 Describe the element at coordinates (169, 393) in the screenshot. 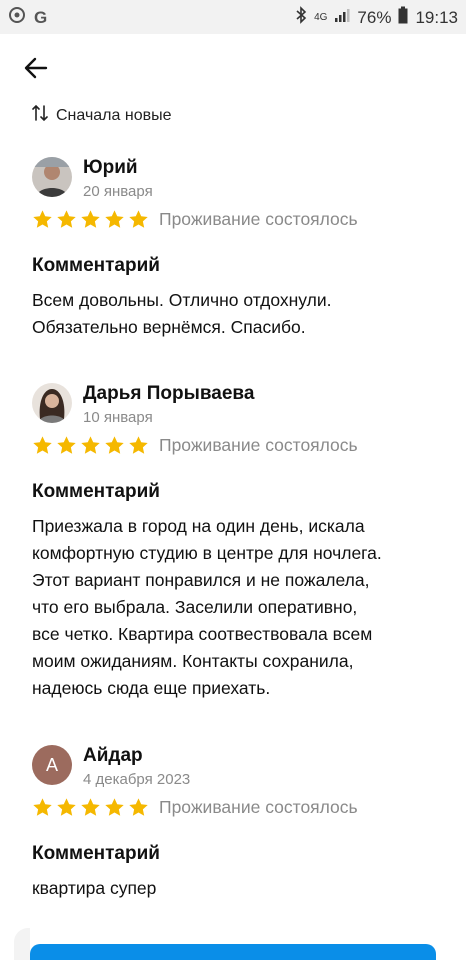

I see `reviewer-name: Дарья Порываева` at that location.